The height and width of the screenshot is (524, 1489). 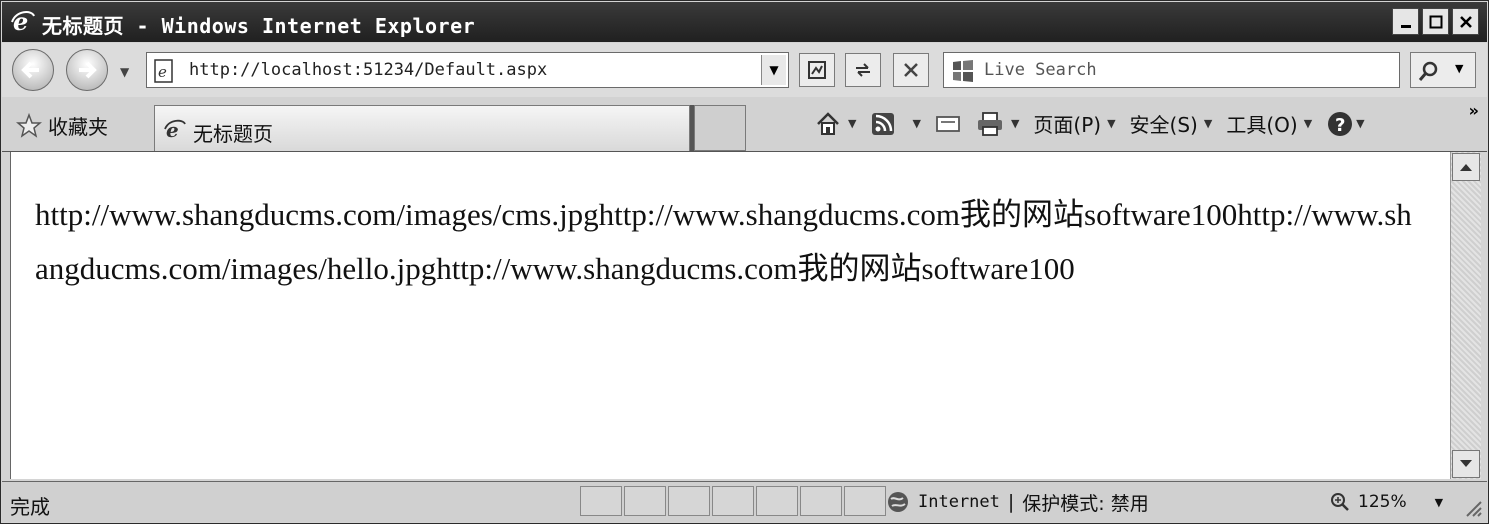 I want to click on mail-icon, so click(x=948, y=123).